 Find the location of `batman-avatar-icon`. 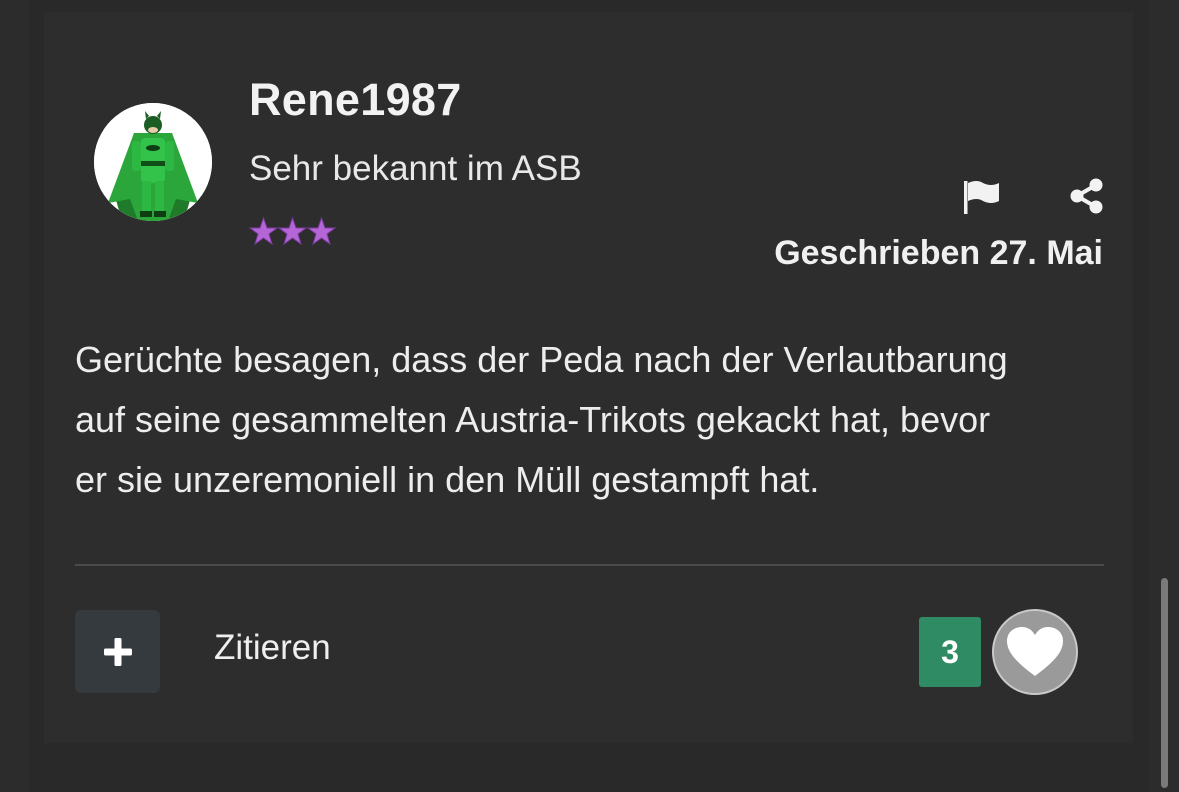

batman-avatar-icon is located at coordinates (153, 162).